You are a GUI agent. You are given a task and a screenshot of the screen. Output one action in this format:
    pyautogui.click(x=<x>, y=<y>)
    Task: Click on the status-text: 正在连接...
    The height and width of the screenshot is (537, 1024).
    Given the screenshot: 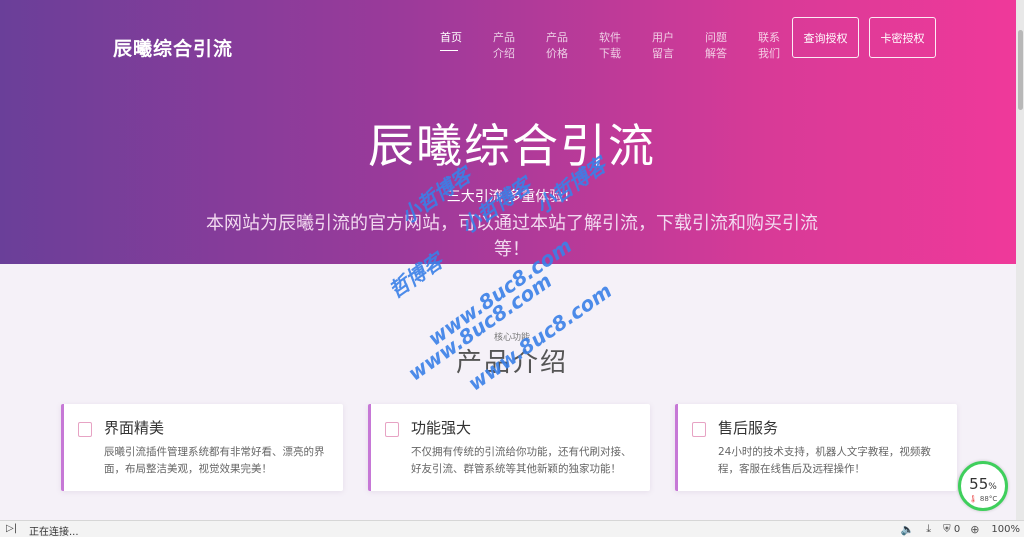 What is the action you would take?
    pyautogui.click(x=54, y=532)
    